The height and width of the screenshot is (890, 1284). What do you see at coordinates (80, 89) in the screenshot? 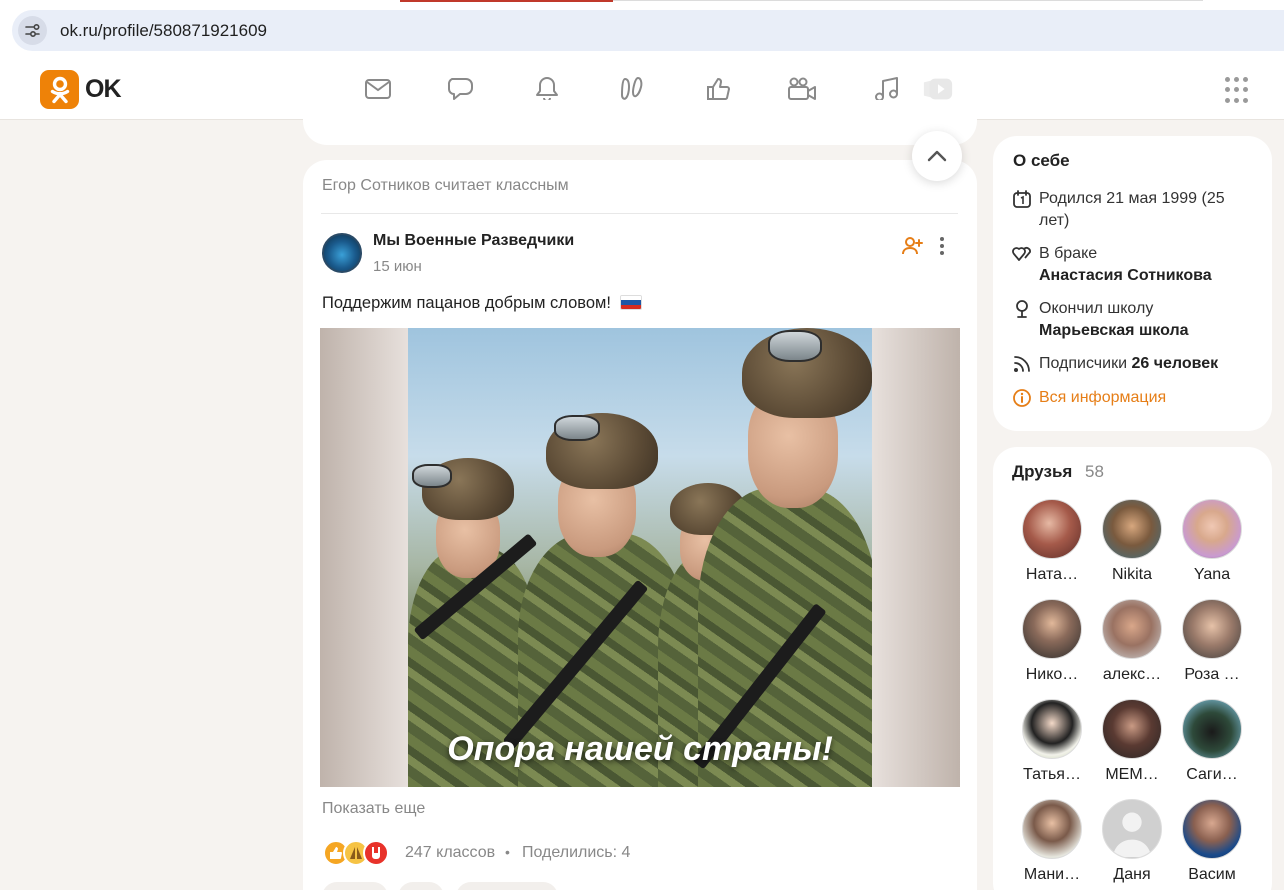
I see `ok-logo: OK` at bounding box center [80, 89].